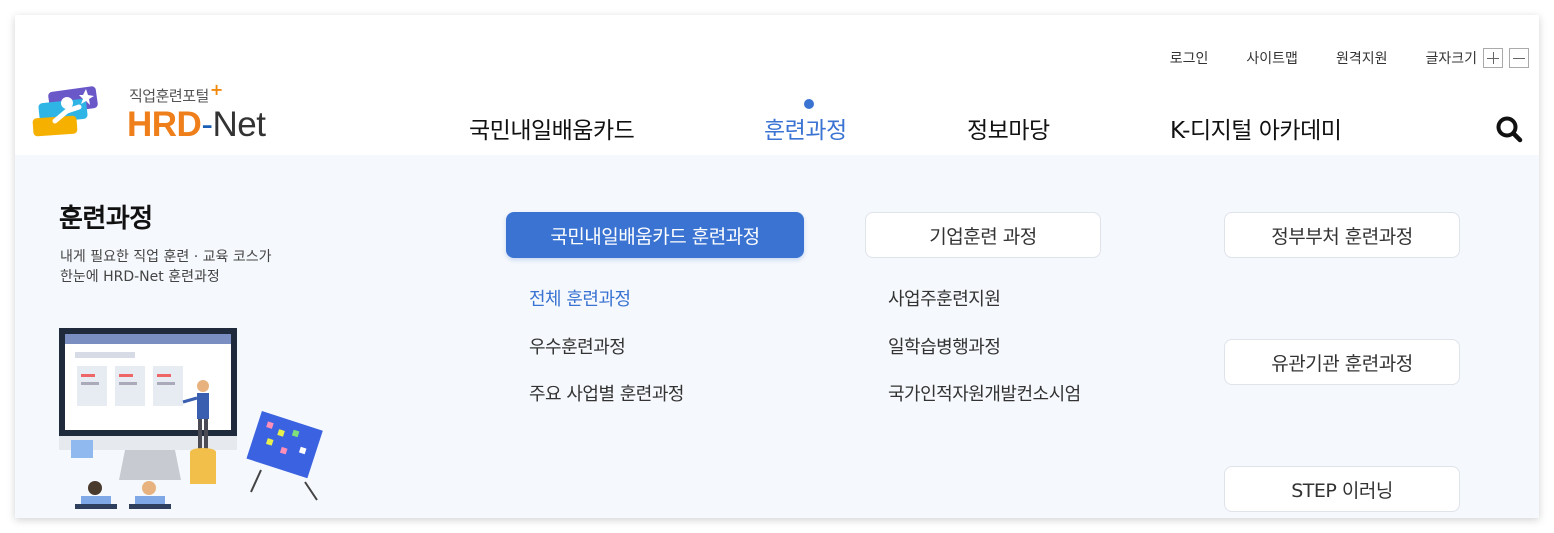 The height and width of the screenshot is (533, 1554). What do you see at coordinates (655, 235) in the screenshot?
I see `card-training-header-button: 국민내일배움카드 훈련과정` at bounding box center [655, 235].